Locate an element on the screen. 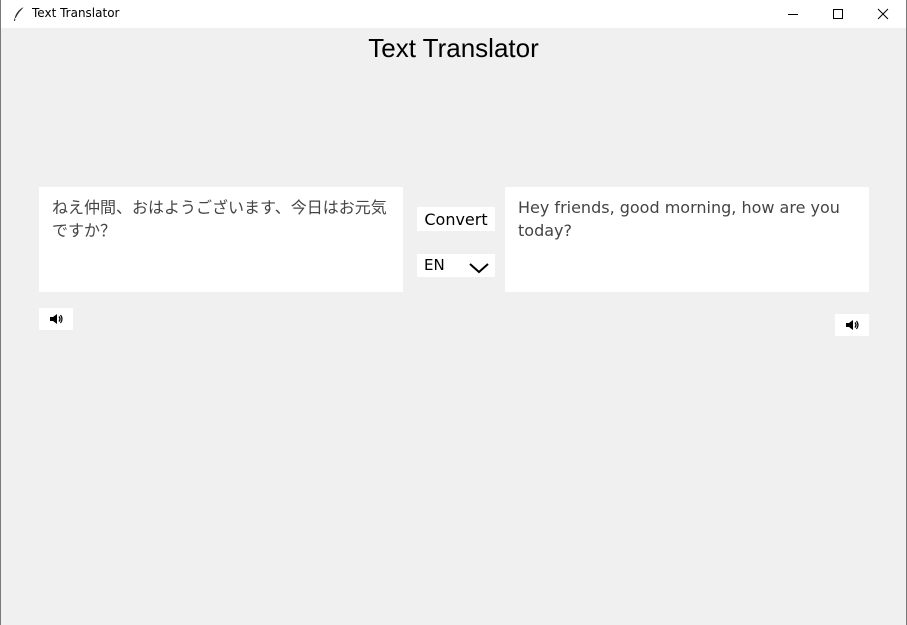  maximize-icon is located at coordinates (838, 14).